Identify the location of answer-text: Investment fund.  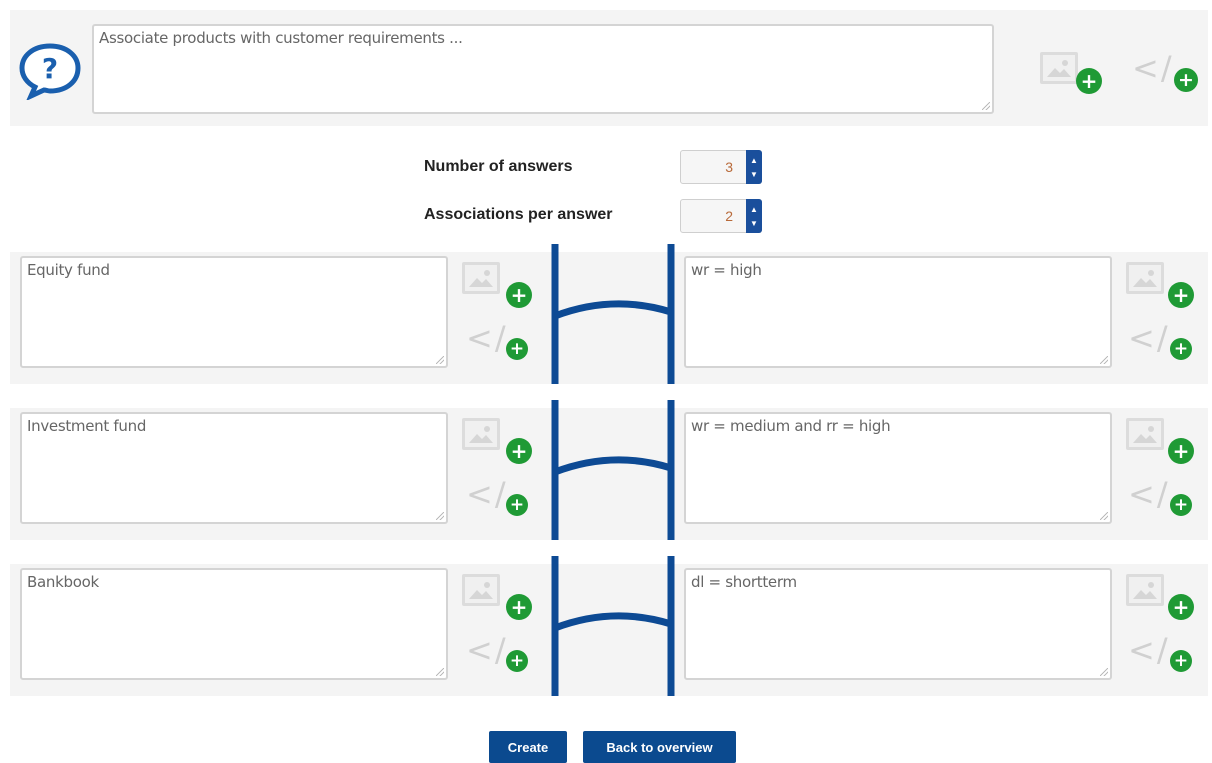
(87, 426).